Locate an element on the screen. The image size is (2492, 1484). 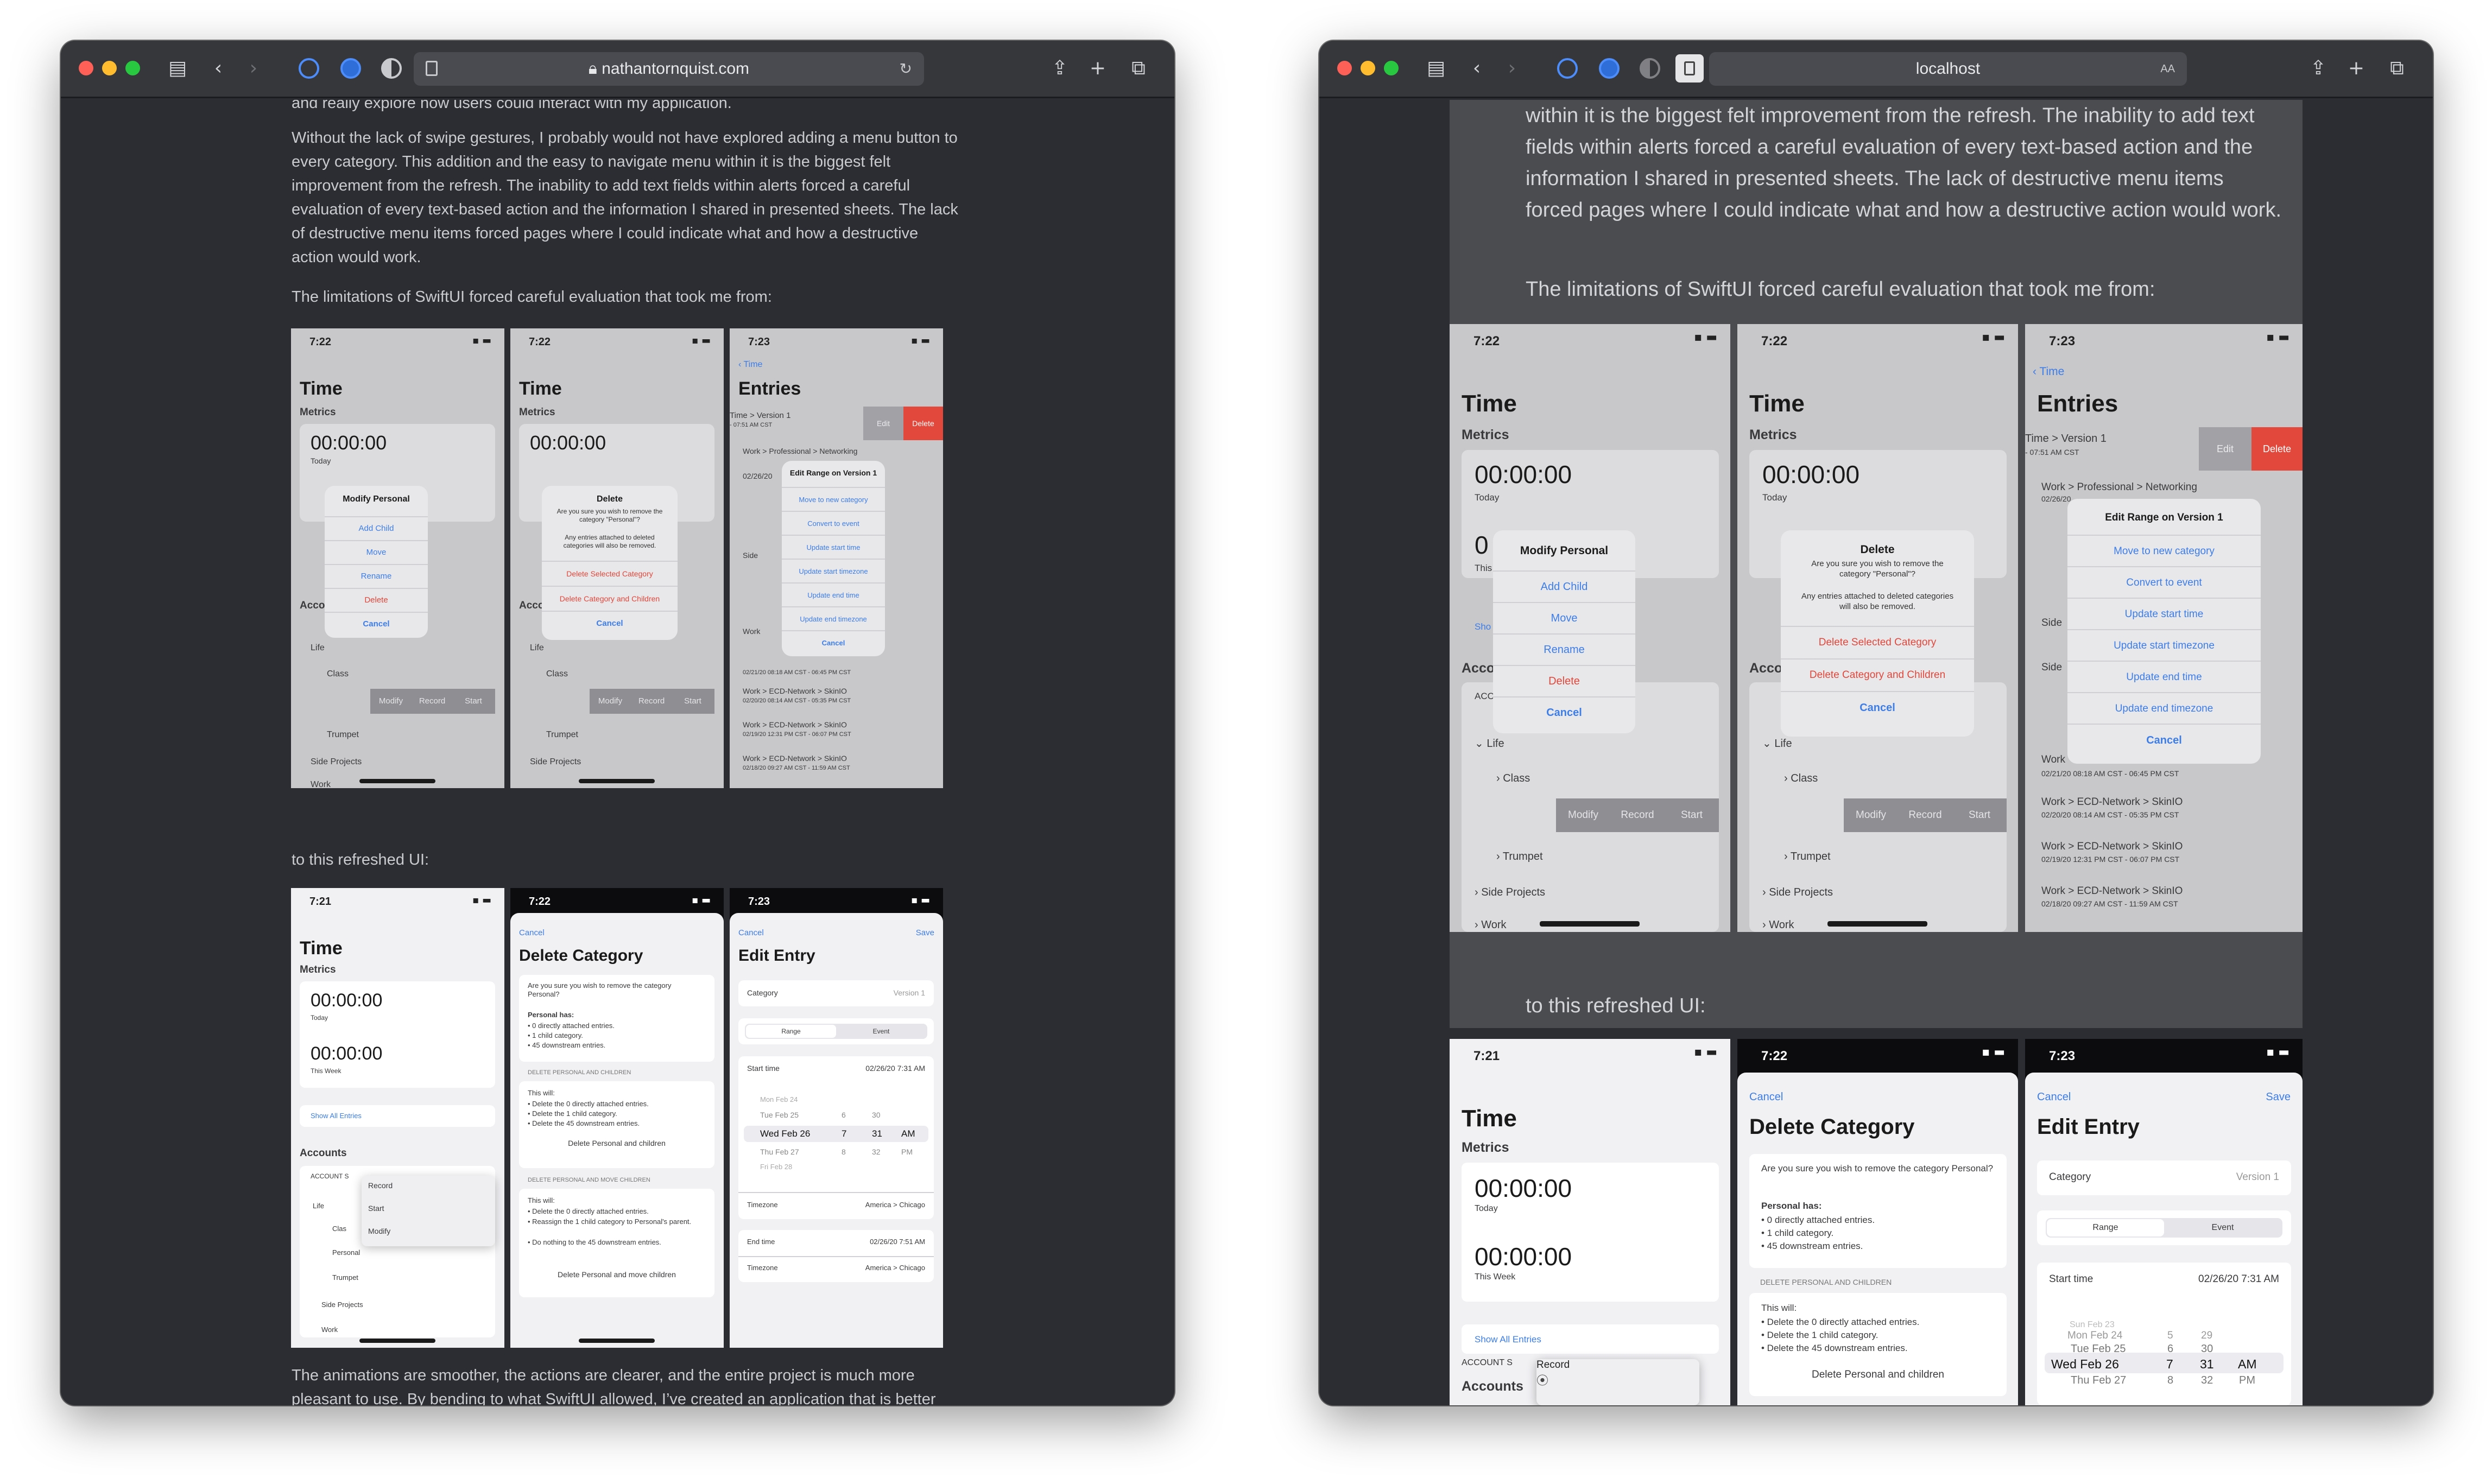
picker-am: AM is located at coordinates (908, 1133).